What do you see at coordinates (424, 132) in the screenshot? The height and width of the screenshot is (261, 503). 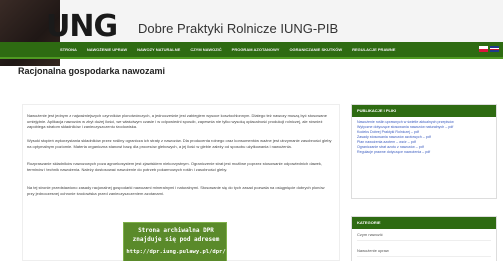 I see `publication-link: Kodeks Dobrej Praktyki Rolniczej – pdf` at bounding box center [424, 132].